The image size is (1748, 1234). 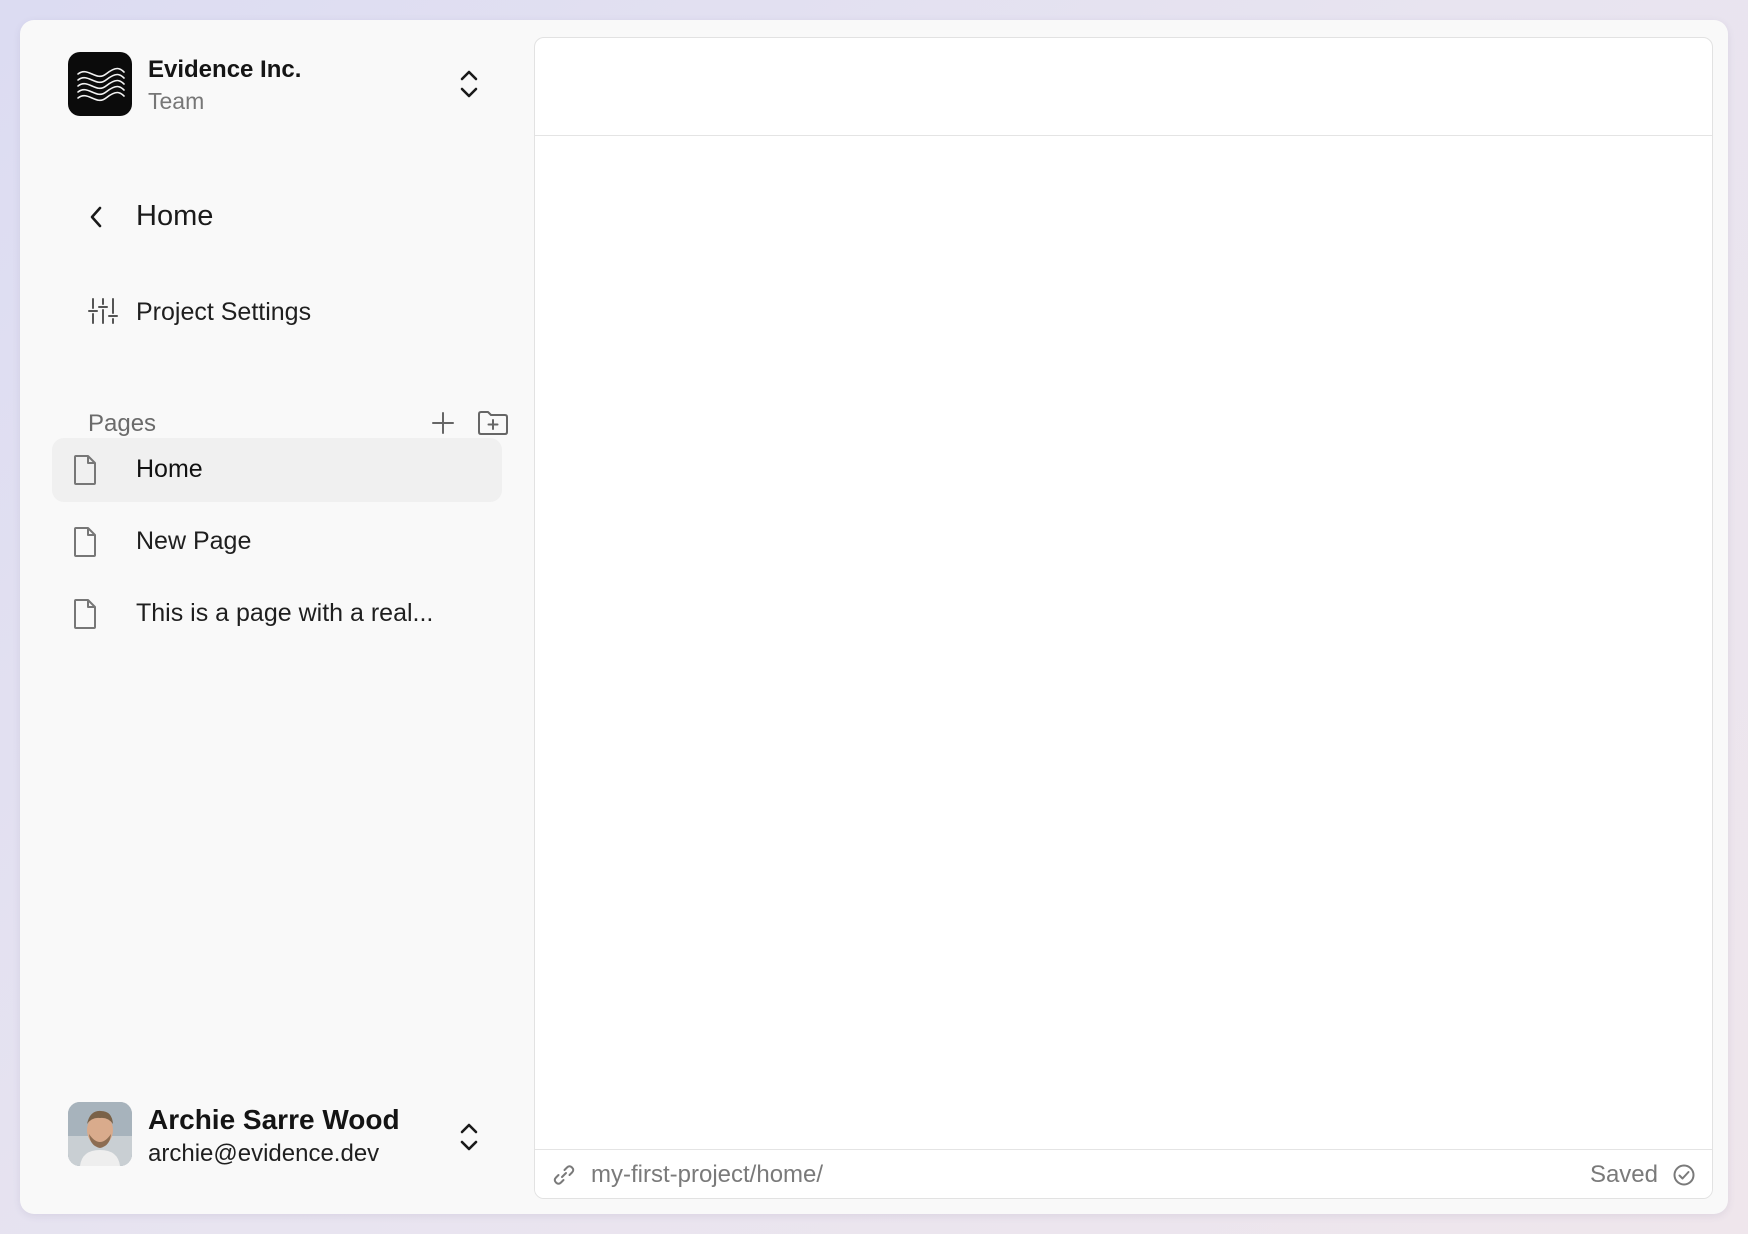 What do you see at coordinates (493, 423) in the screenshot?
I see `folder-plus-icon` at bounding box center [493, 423].